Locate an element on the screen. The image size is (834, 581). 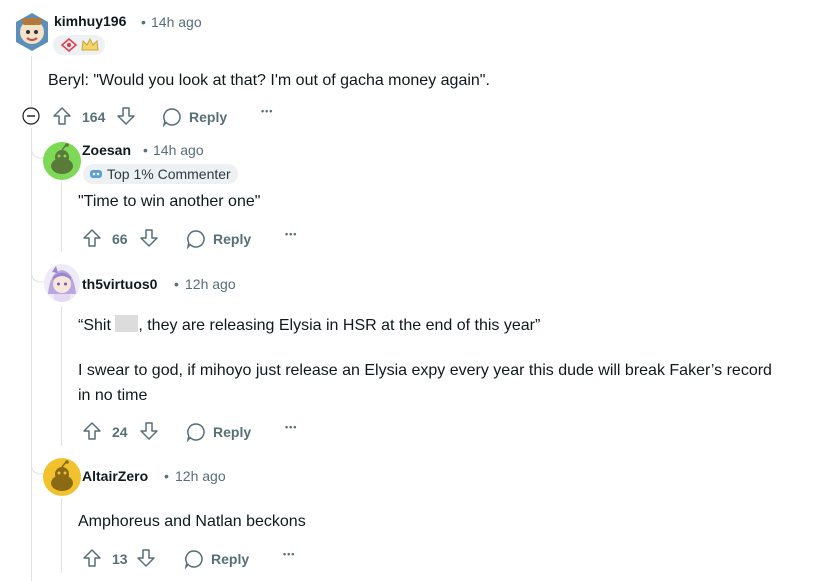
redacted-text-block is located at coordinates (127, 323).